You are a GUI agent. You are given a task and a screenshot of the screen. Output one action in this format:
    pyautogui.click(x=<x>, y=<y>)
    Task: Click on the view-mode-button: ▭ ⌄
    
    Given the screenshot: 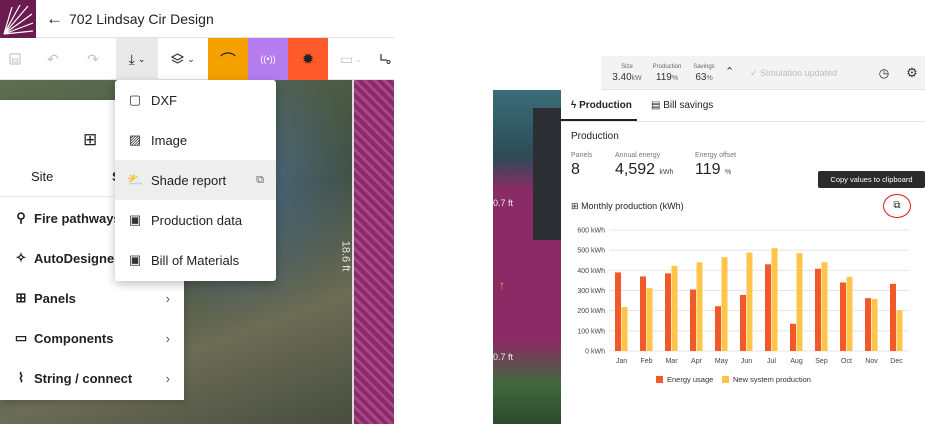 What is the action you would take?
    pyautogui.click(x=351, y=59)
    